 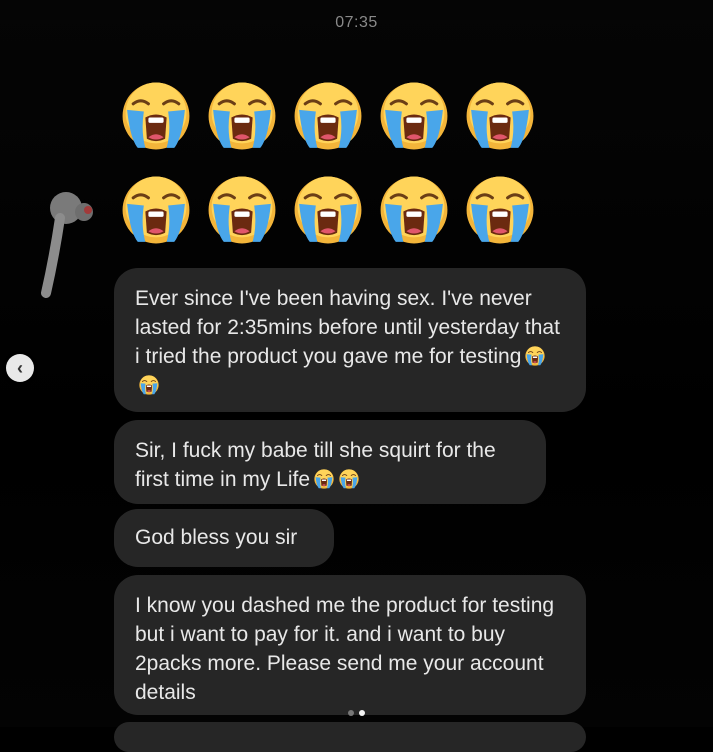 I want to click on sender-avatar, so click(x=68, y=243).